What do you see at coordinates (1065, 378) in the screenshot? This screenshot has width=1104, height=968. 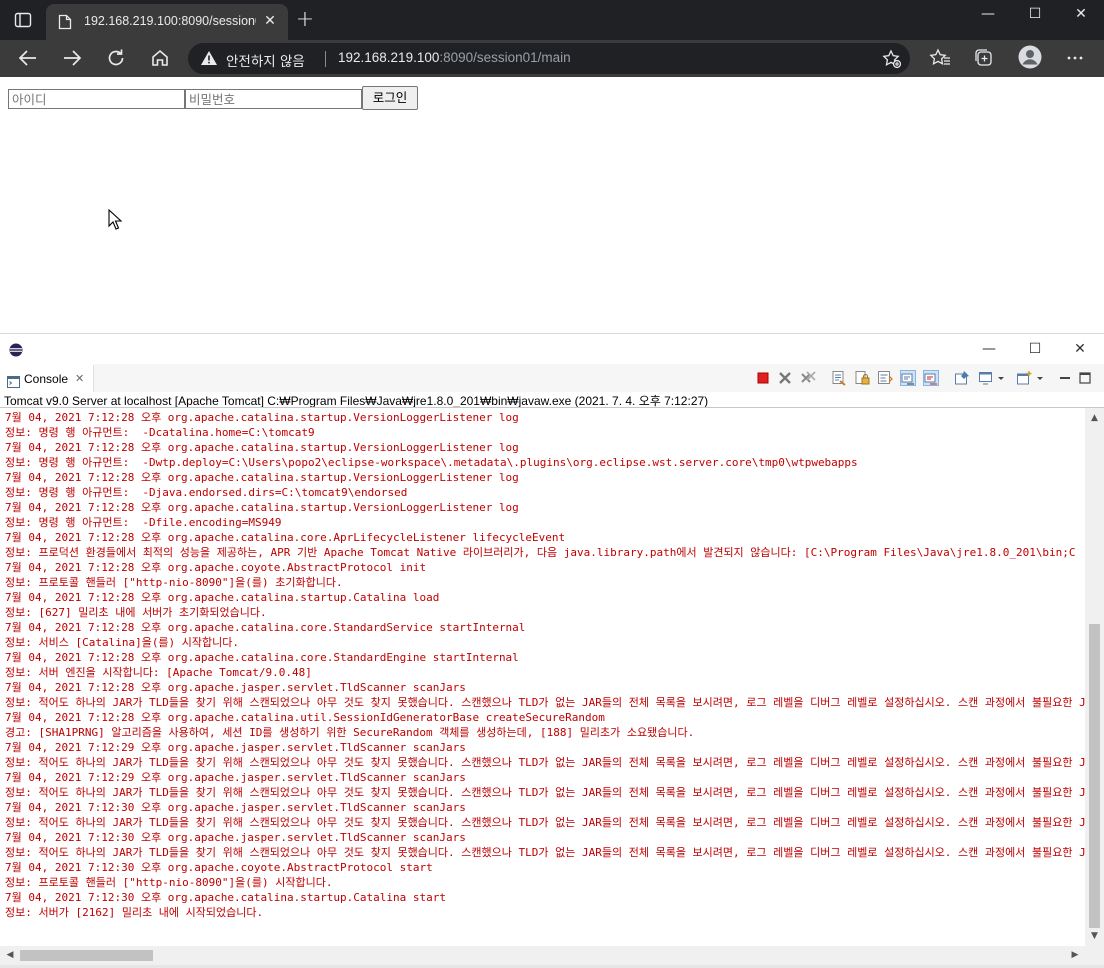 I see `view-minimize-icon` at bounding box center [1065, 378].